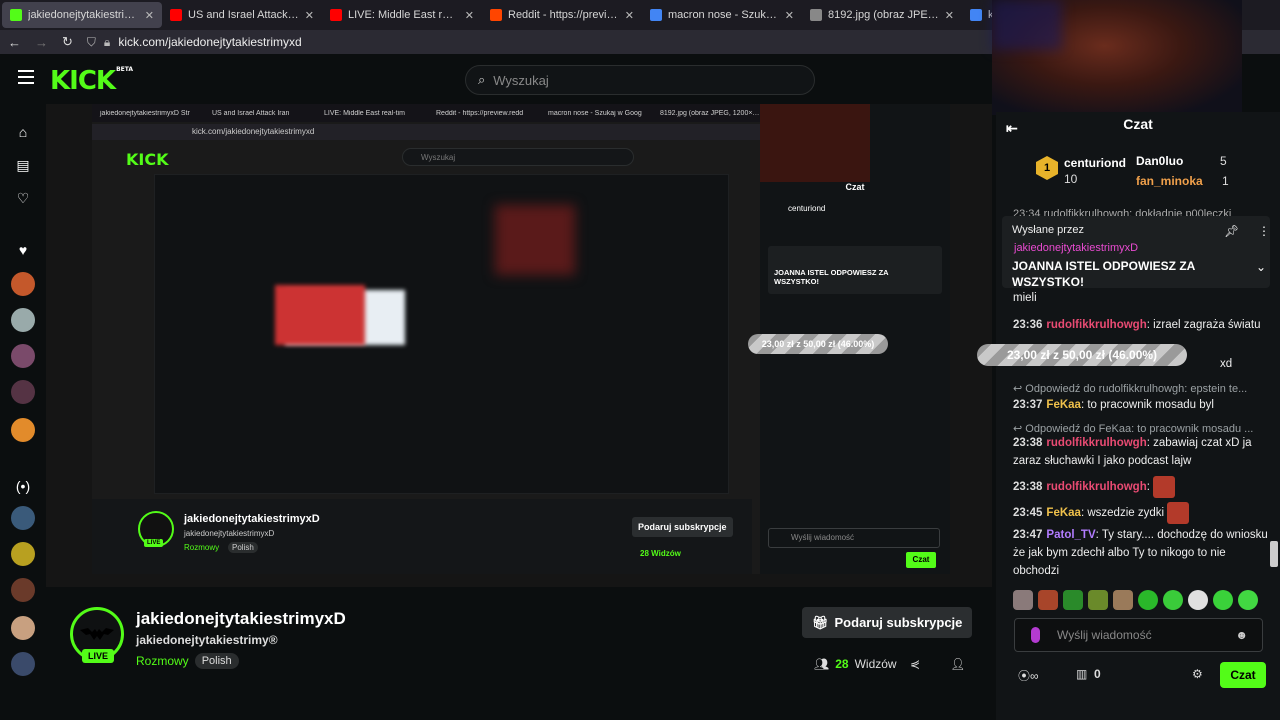 The image size is (1280, 720). Describe the element at coordinates (23, 165) in the screenshot. I see `browse-icon: ▤` at that location.